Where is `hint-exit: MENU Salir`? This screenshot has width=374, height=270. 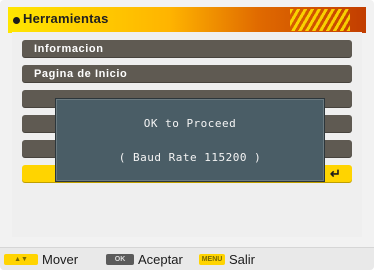 hint-exit: MENU Salir is located at coordinates (227, 259).